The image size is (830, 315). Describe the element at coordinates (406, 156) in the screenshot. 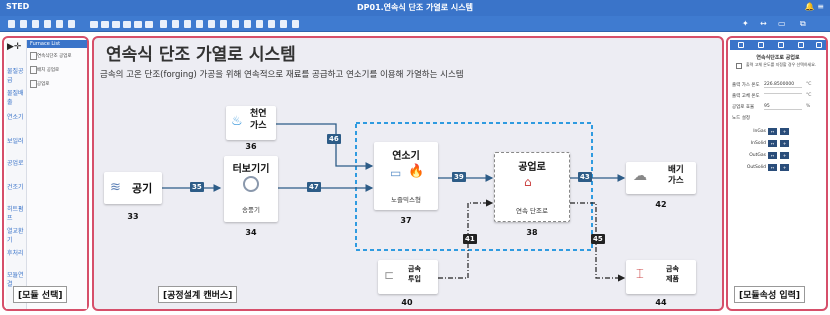

I see `node-burner-label: 연소기` at that location.